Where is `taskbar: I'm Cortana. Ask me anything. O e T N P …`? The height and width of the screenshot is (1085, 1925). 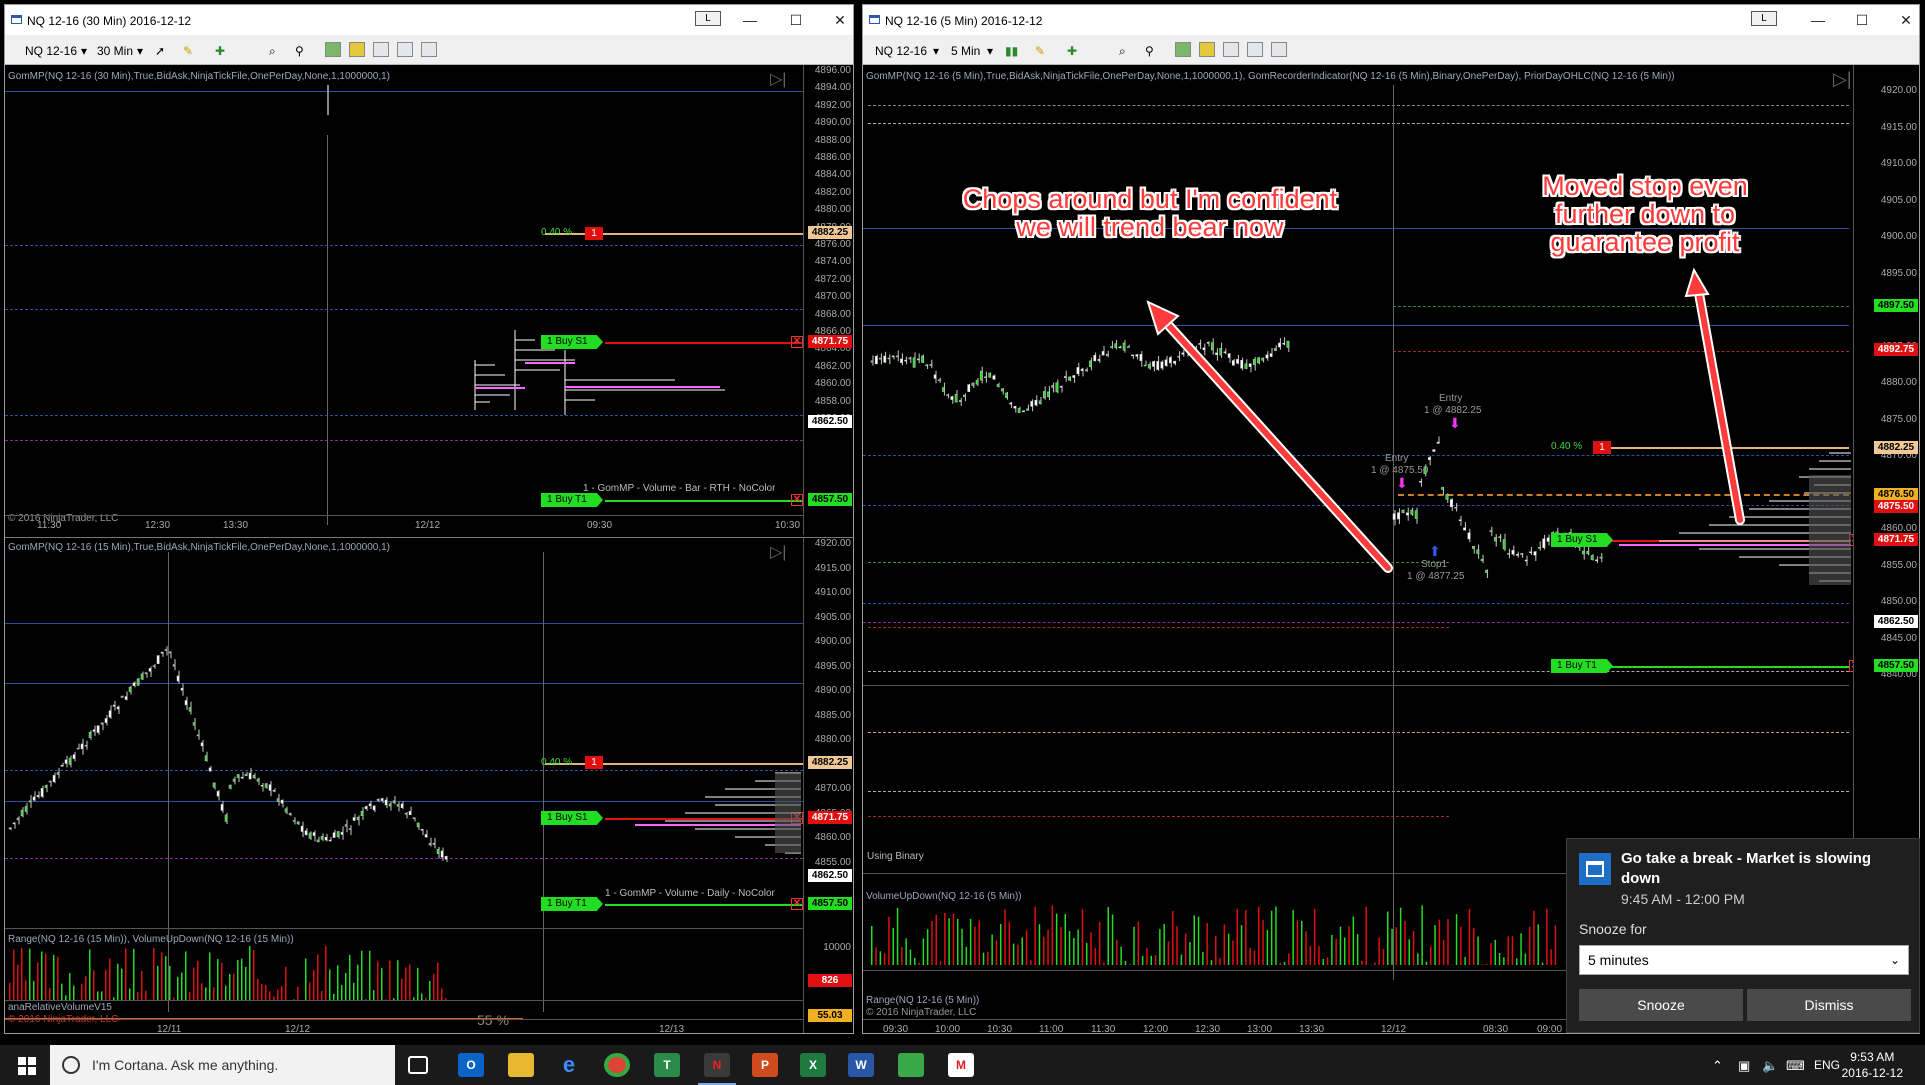
taskbar: I'm Cortana. Ask me anything. O e T N P … is located at coordinates (962, 1065).